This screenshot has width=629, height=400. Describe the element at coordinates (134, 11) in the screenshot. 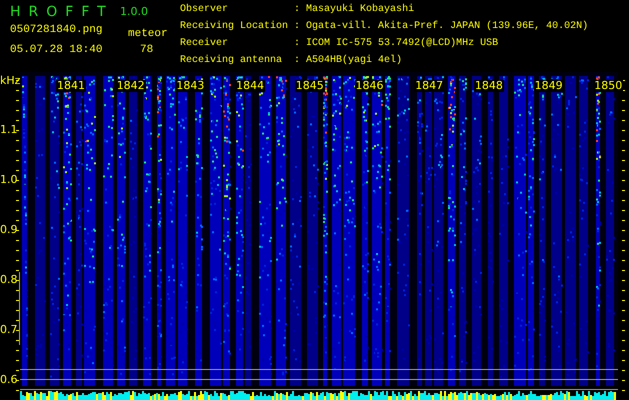

I see `app-version: 1.0.0` at that location.